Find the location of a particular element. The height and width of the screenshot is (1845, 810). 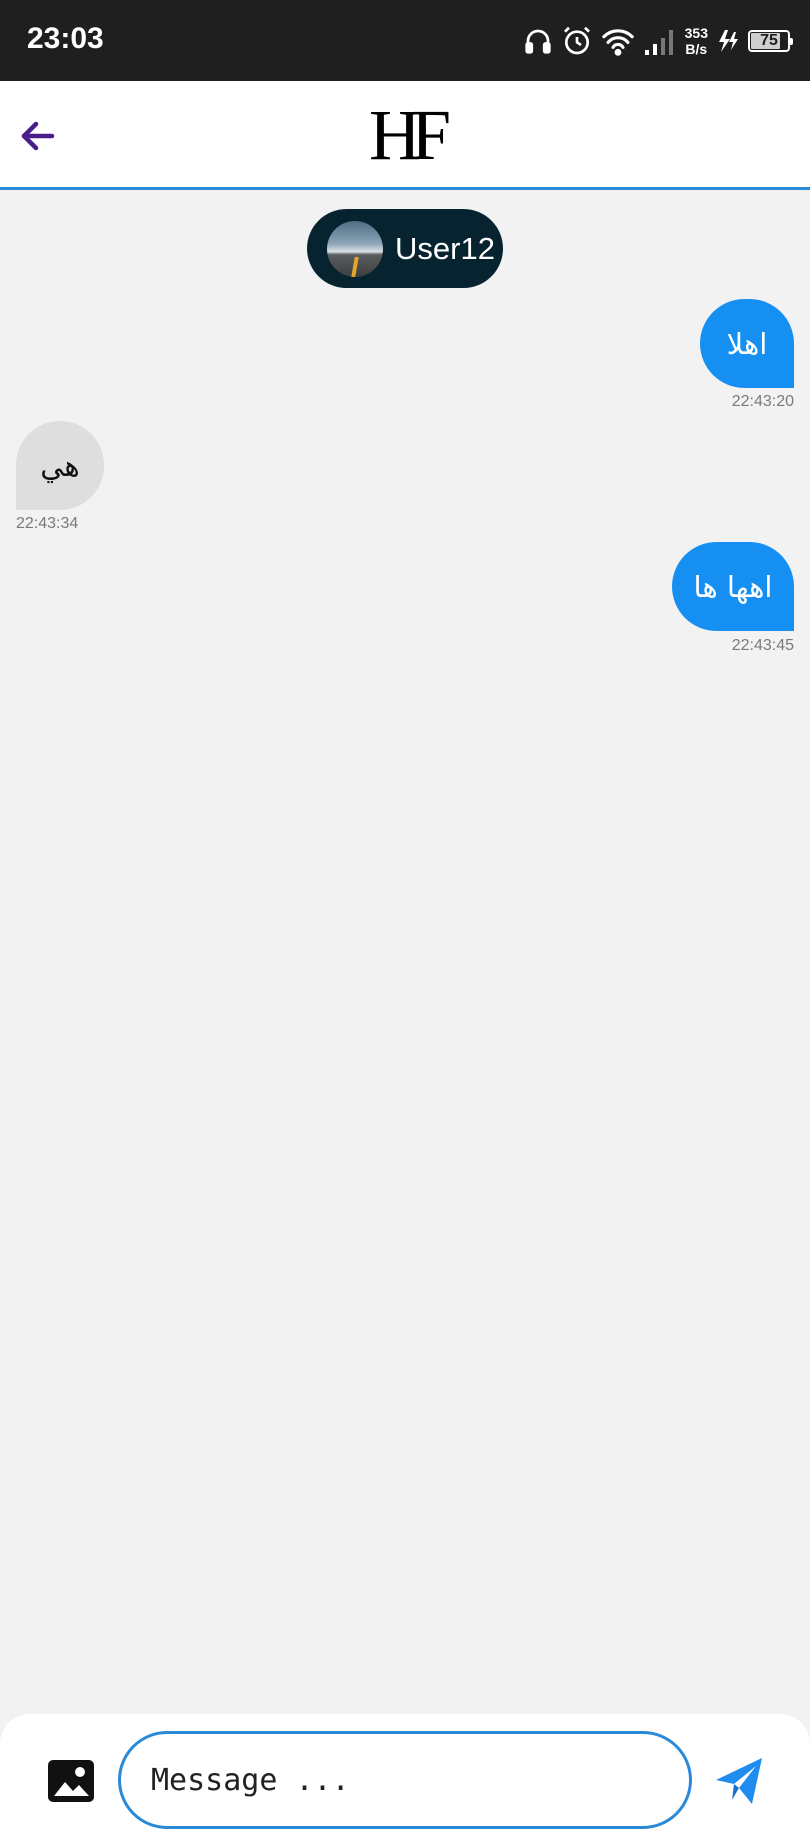

peer-name: User12 is located at coordinates (445, 248).